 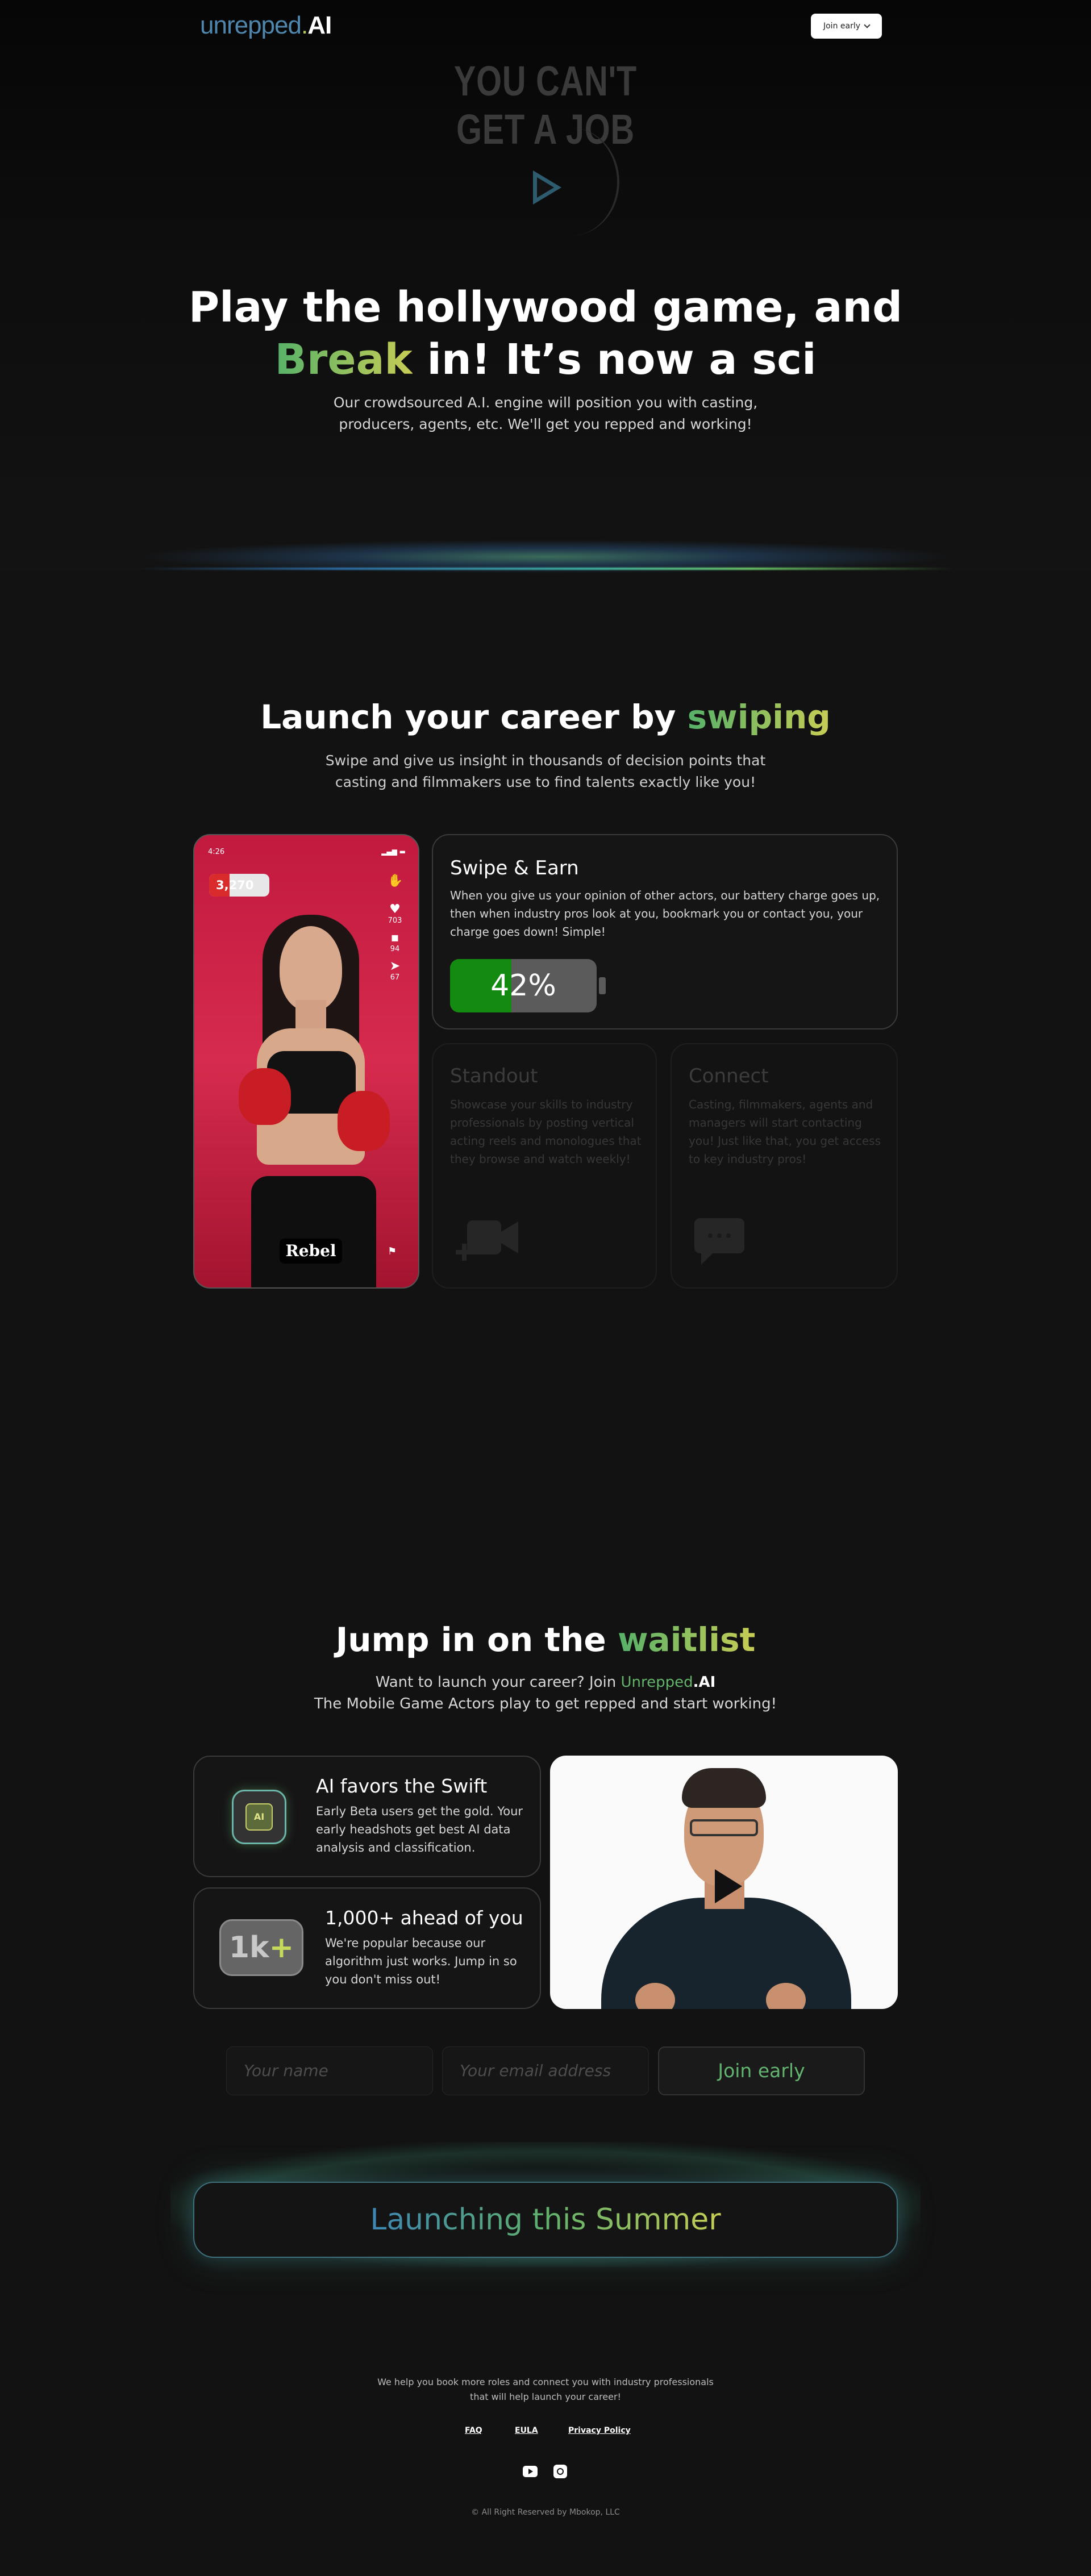 I want to click on play-icon-inner, so click(x=545, y=187).